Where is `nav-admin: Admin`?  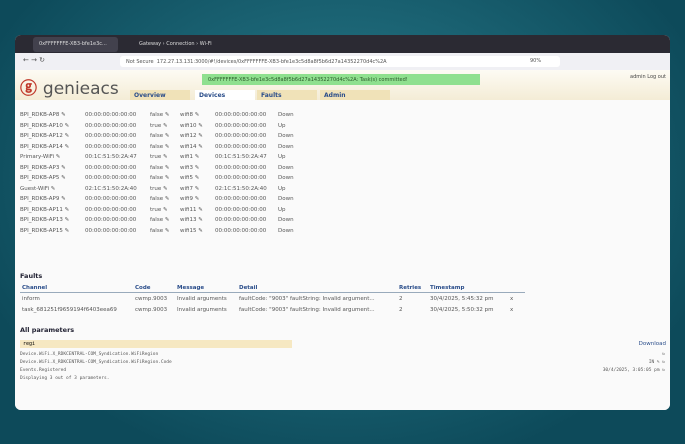 nav-admin: Admin is located at coordinates (355, 95).